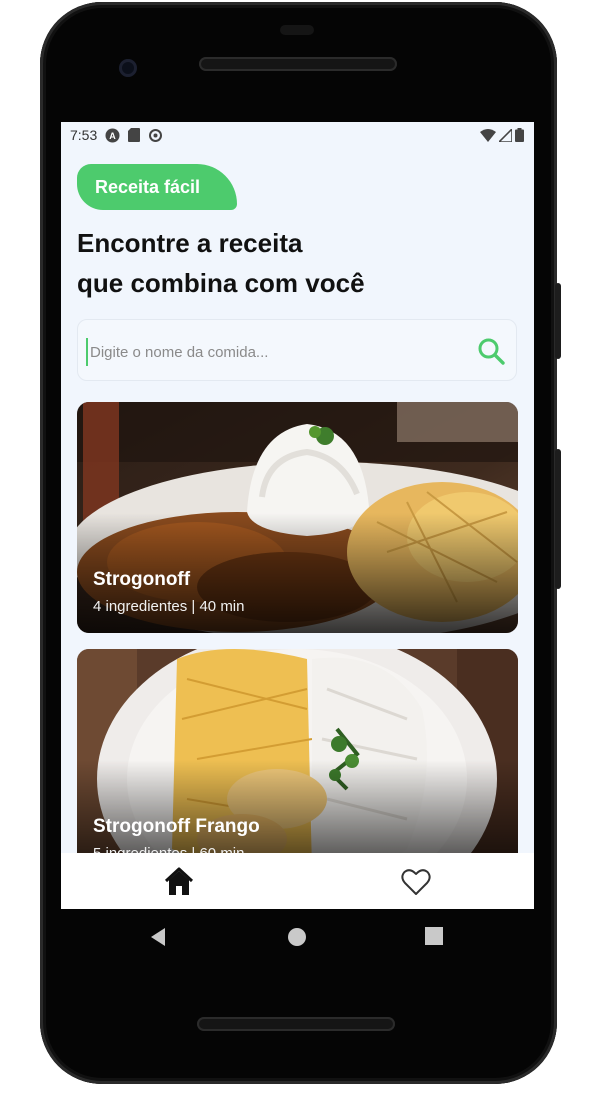 The image size is (600, 1110). What do you see at coordinates (505, 135) in the screenshot?
I see `signal-icon` at bounding box center [505, 135].